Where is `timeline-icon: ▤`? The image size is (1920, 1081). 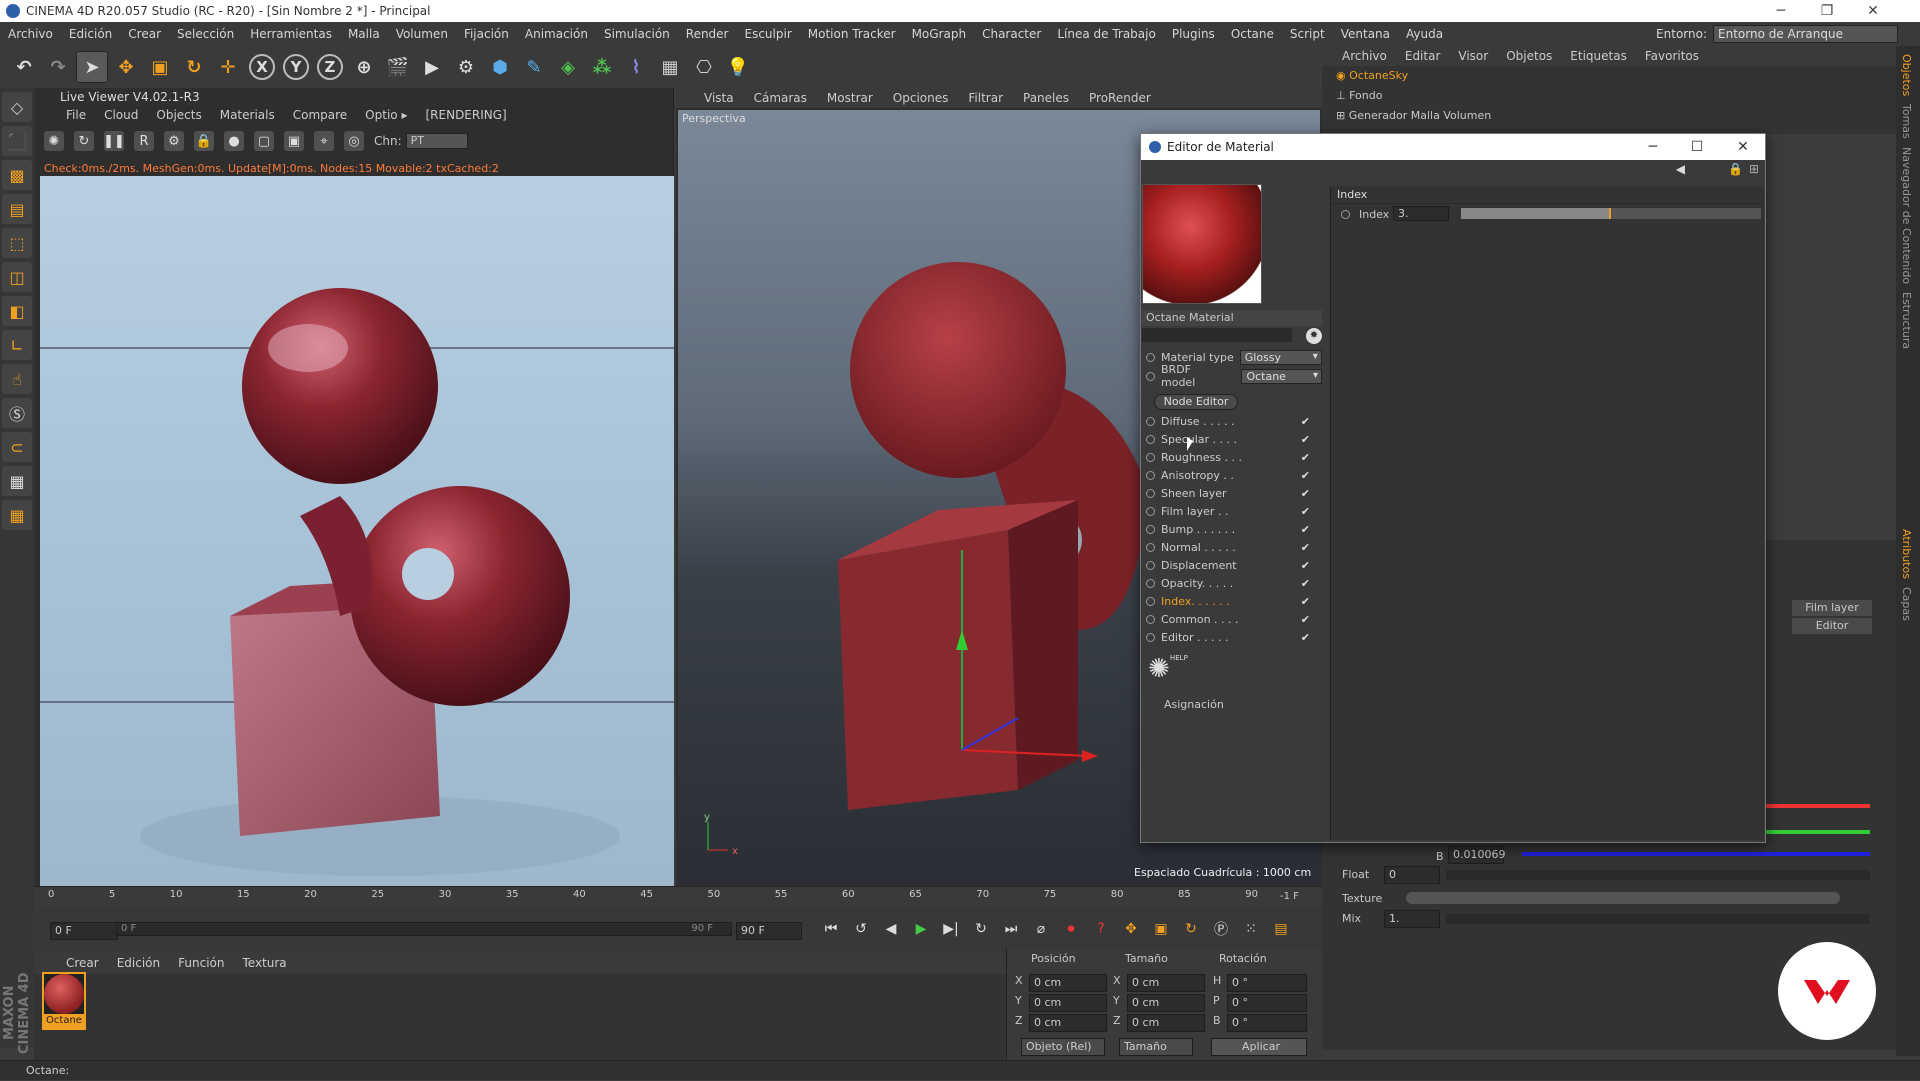
timeline-icon: ▤ is located at coordinates (1281, 929).